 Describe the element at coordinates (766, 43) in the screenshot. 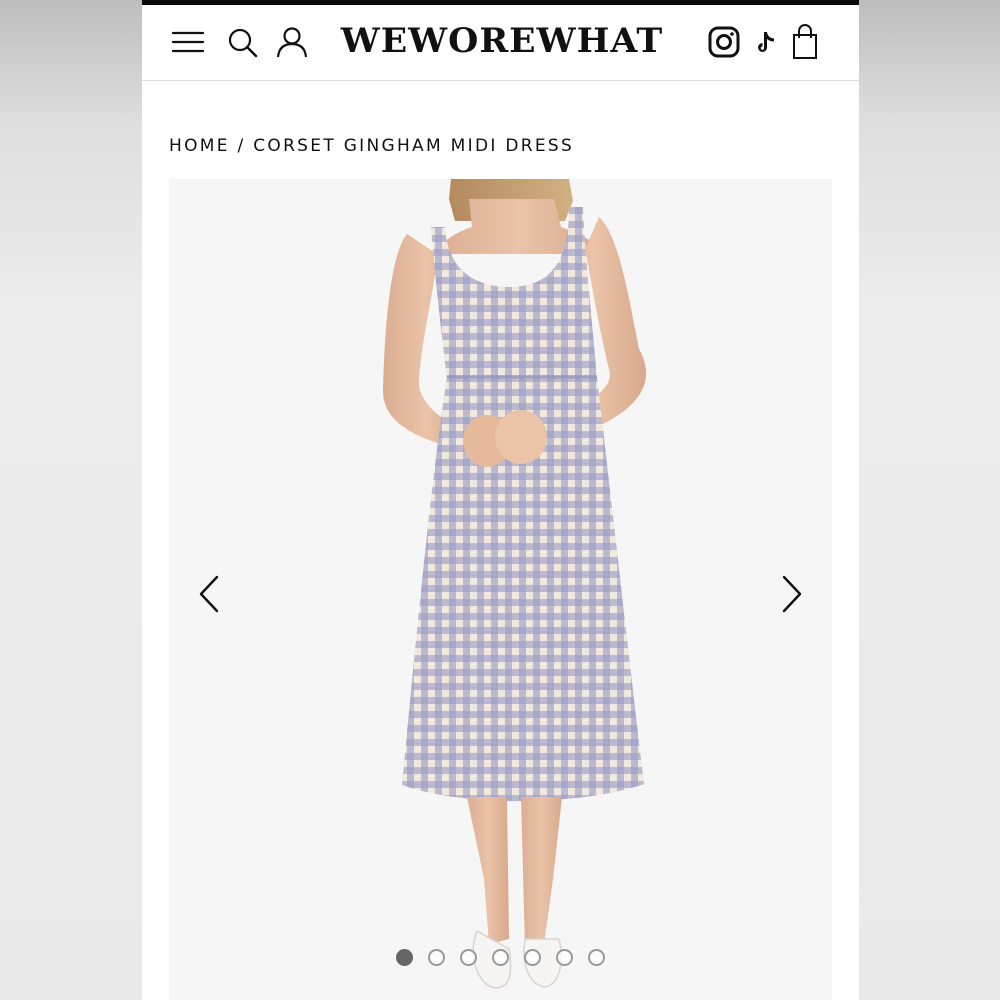

I see `tiktok-icon` at that location.